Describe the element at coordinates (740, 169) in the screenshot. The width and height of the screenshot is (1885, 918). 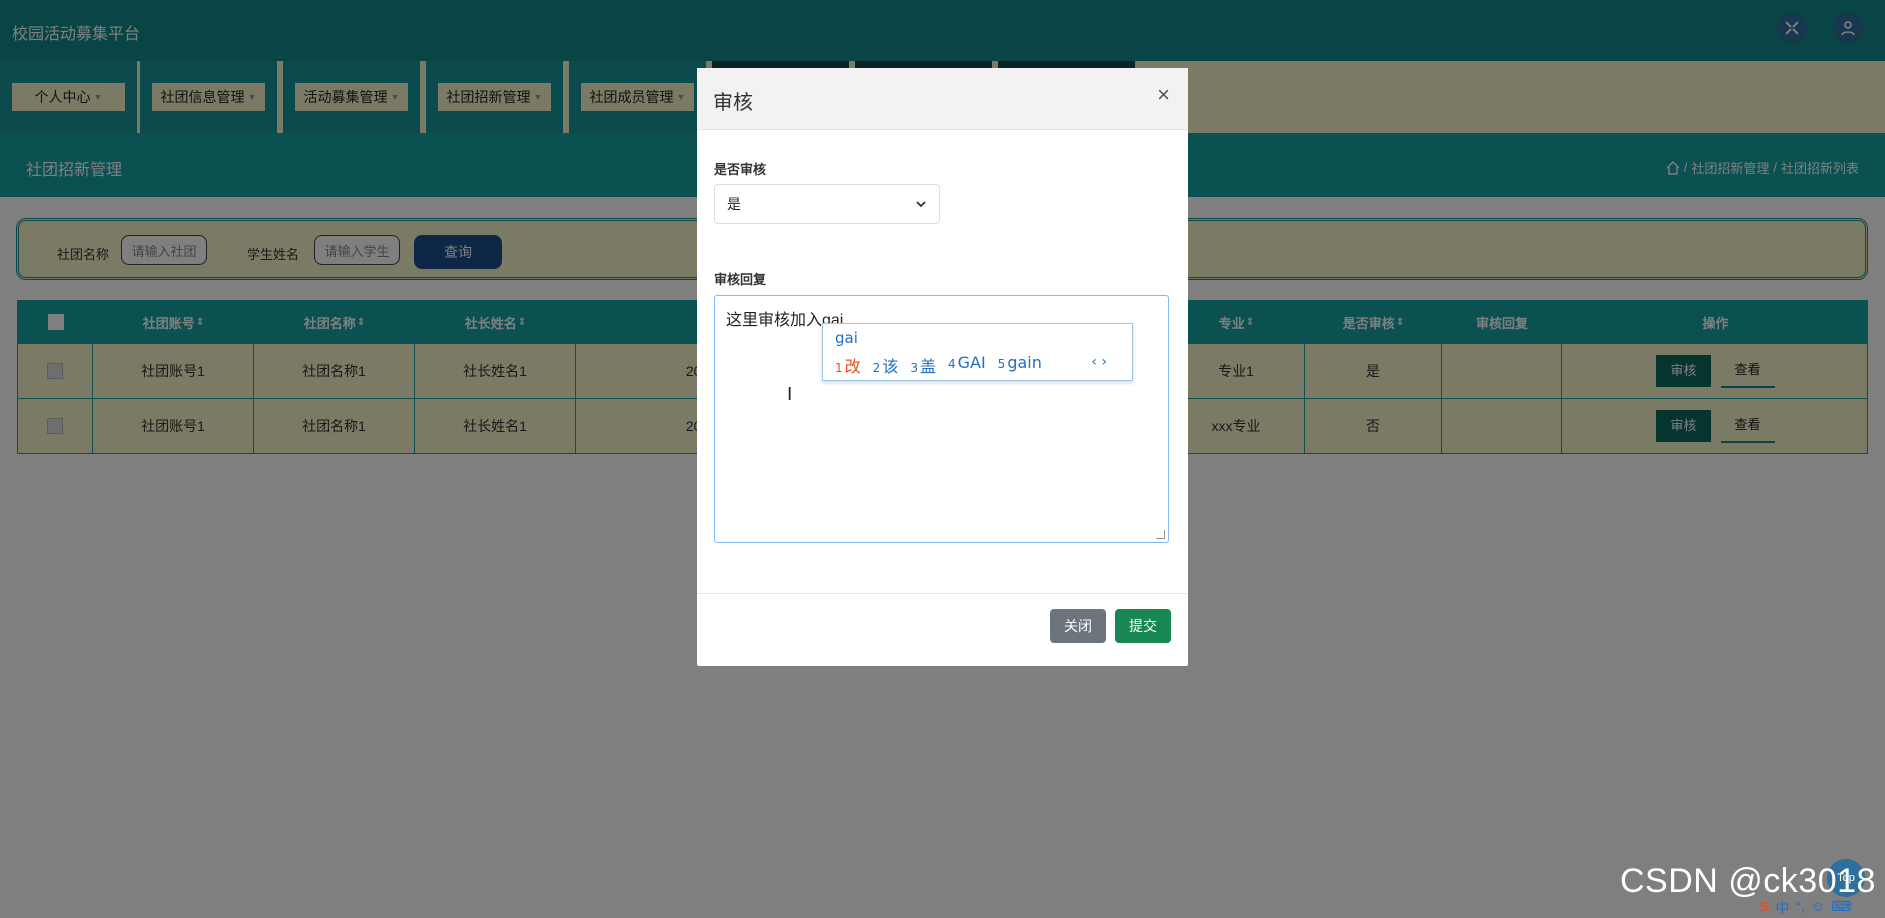
I see `reviewed-label: 是否审核` at that location.